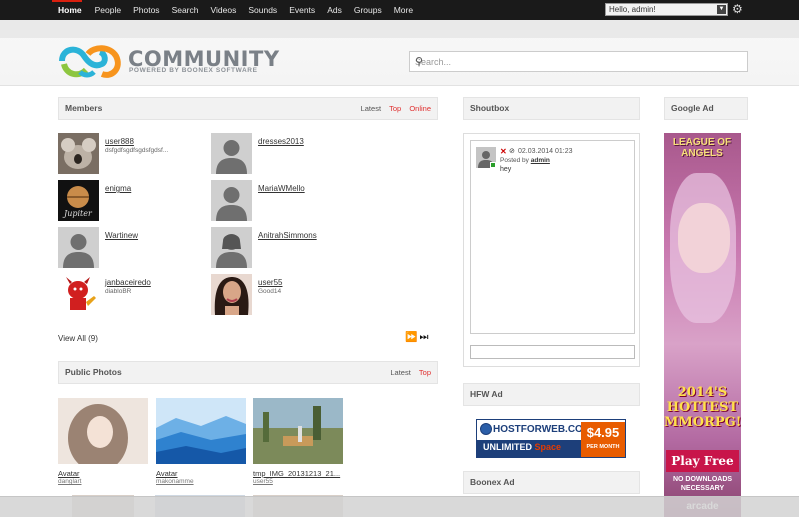 The image size is (799, 517). I want to click on search-icon: ⚲, so click(578, 61).